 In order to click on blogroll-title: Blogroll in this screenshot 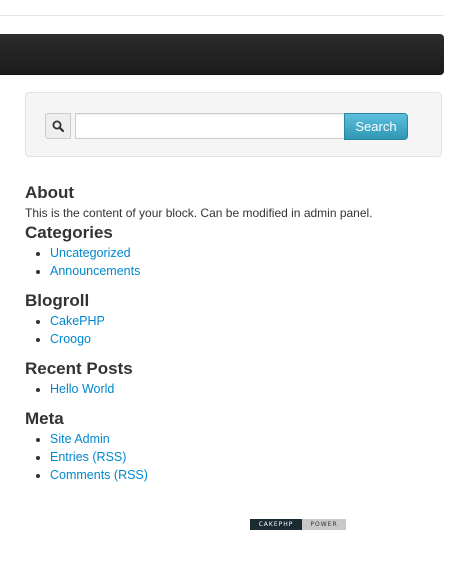, I will do `click(57, 300)`.